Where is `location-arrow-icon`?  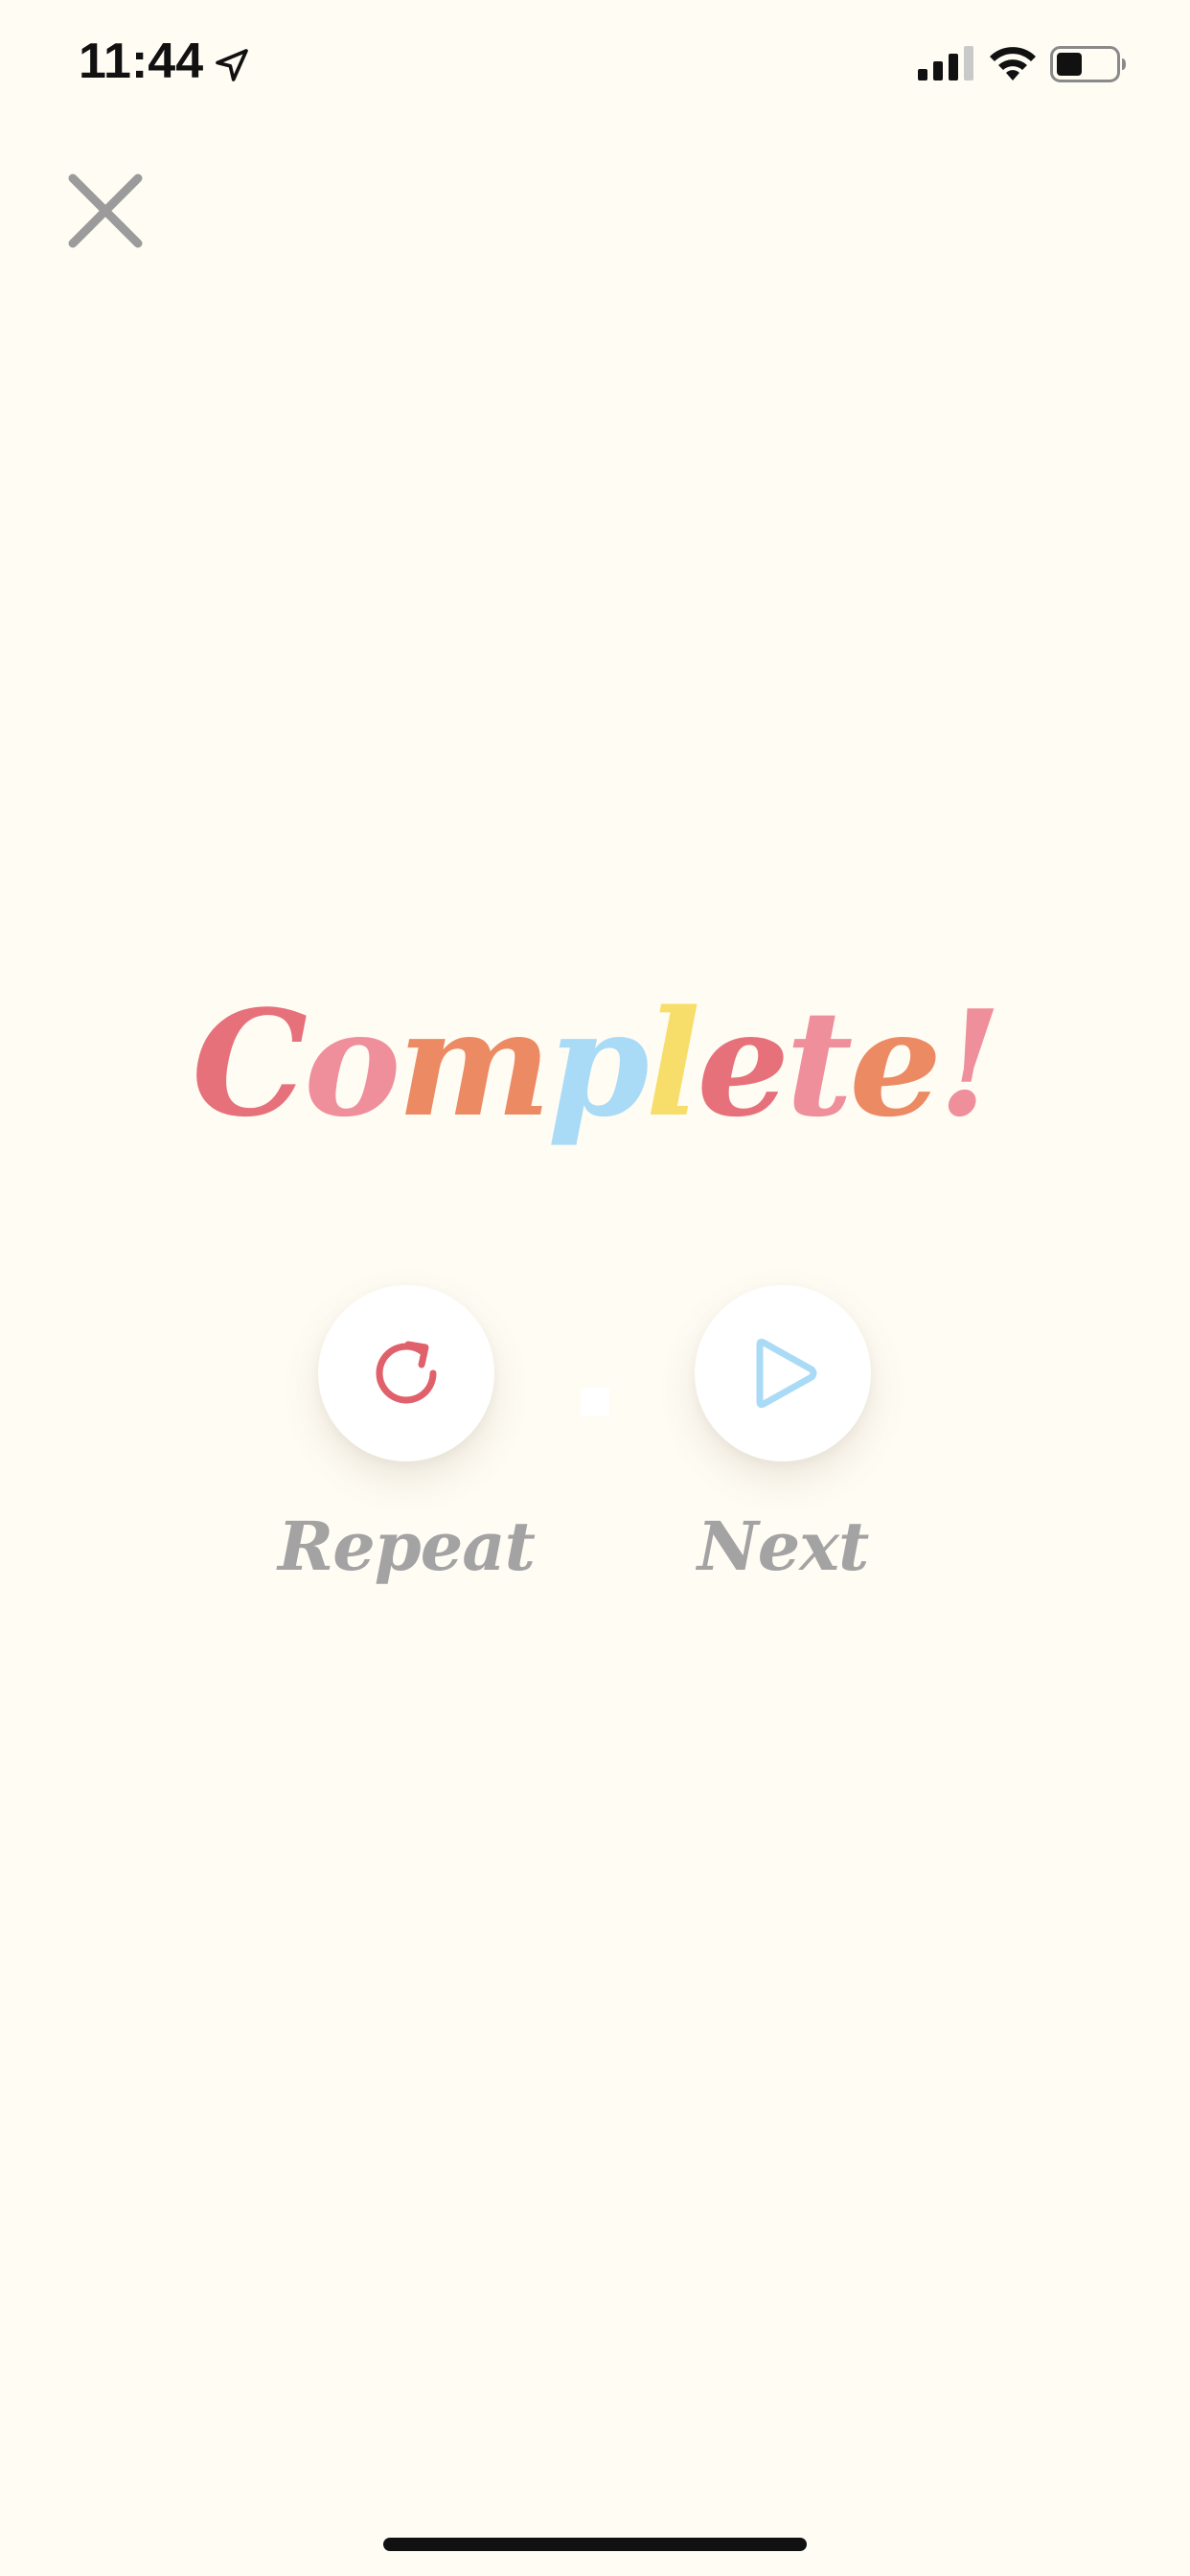
location-arrow-icon is located at coordinates (232, 65).